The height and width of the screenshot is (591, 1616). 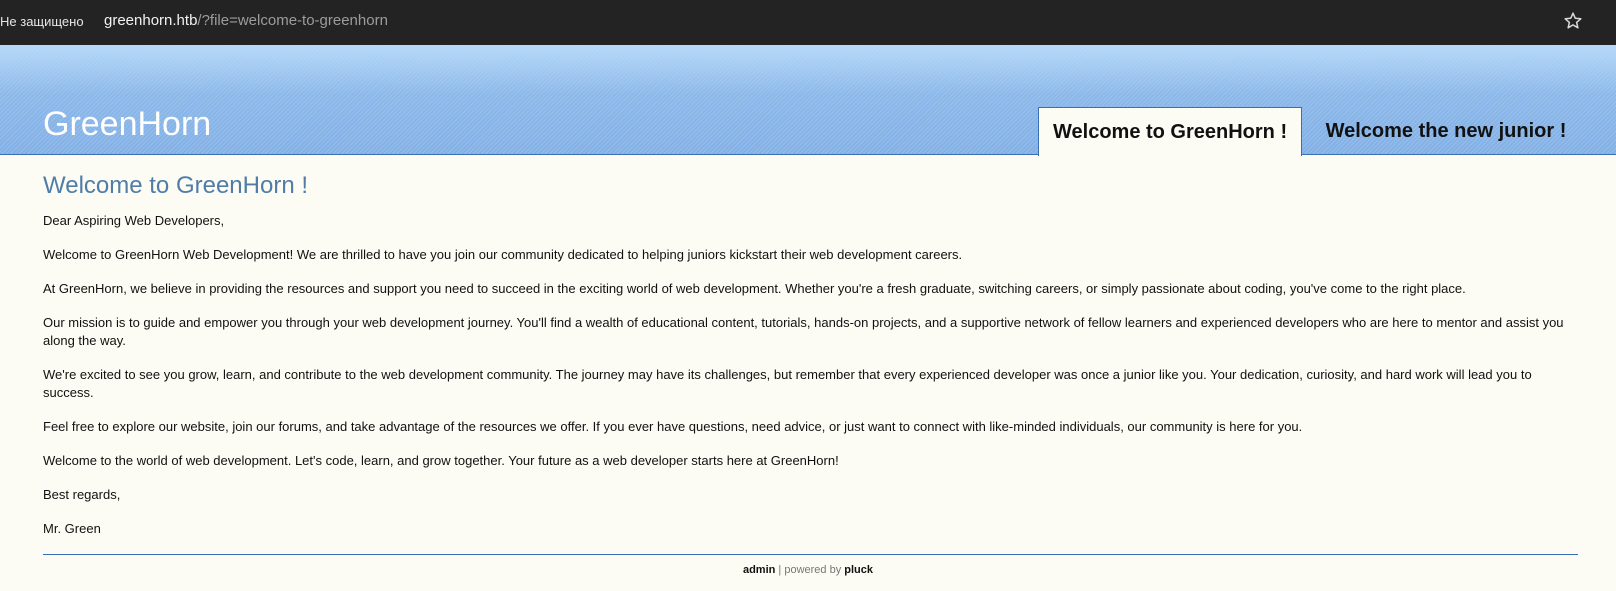 I want to click on pluck-link: pluck, so click(x=858, y=570).